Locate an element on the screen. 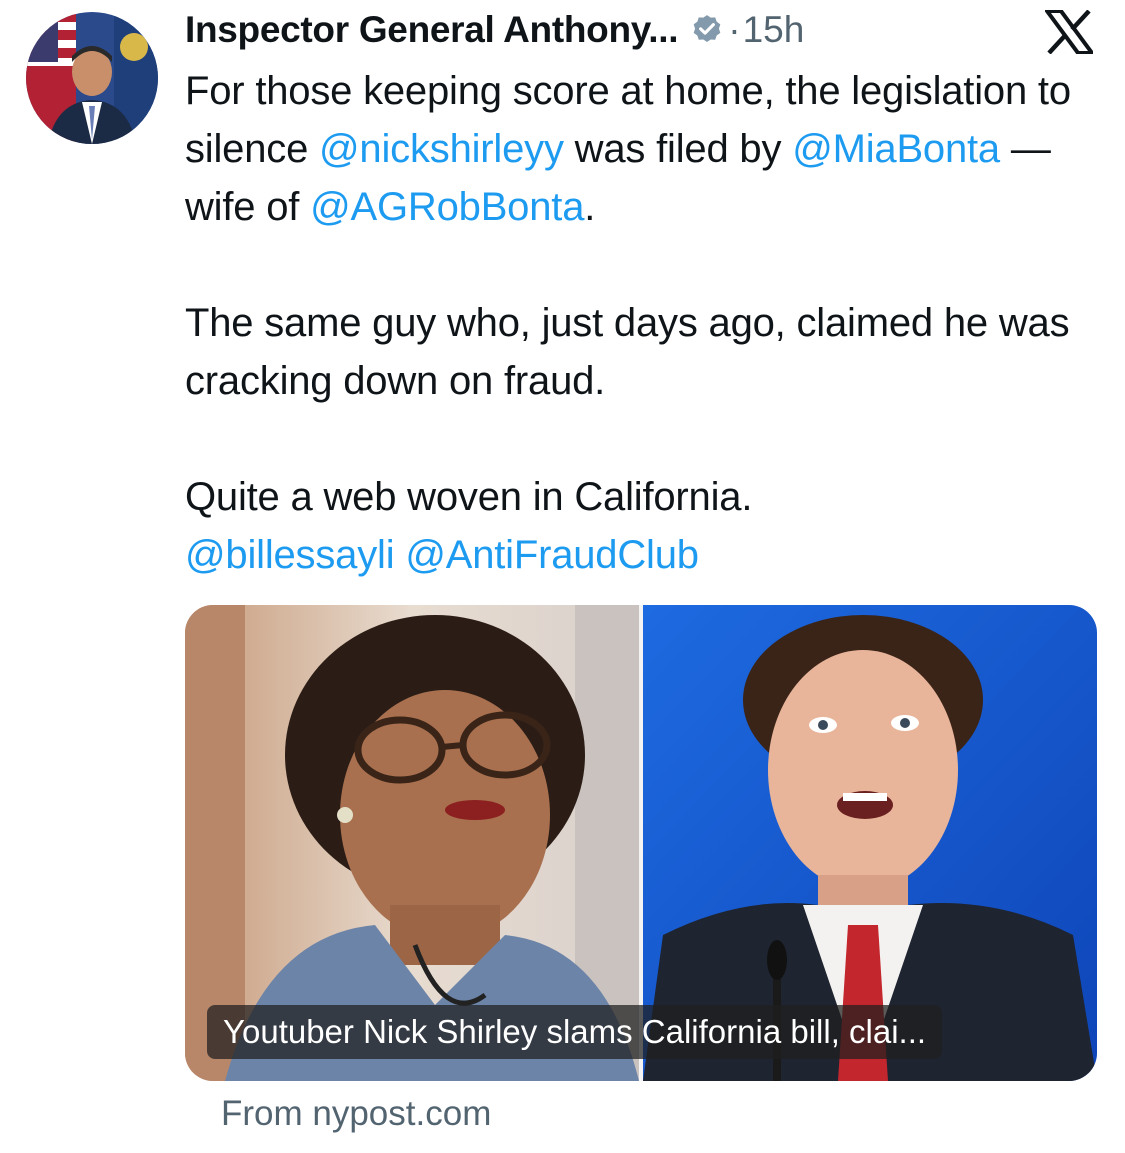  profile-photo is located at coordinates (92, 78).